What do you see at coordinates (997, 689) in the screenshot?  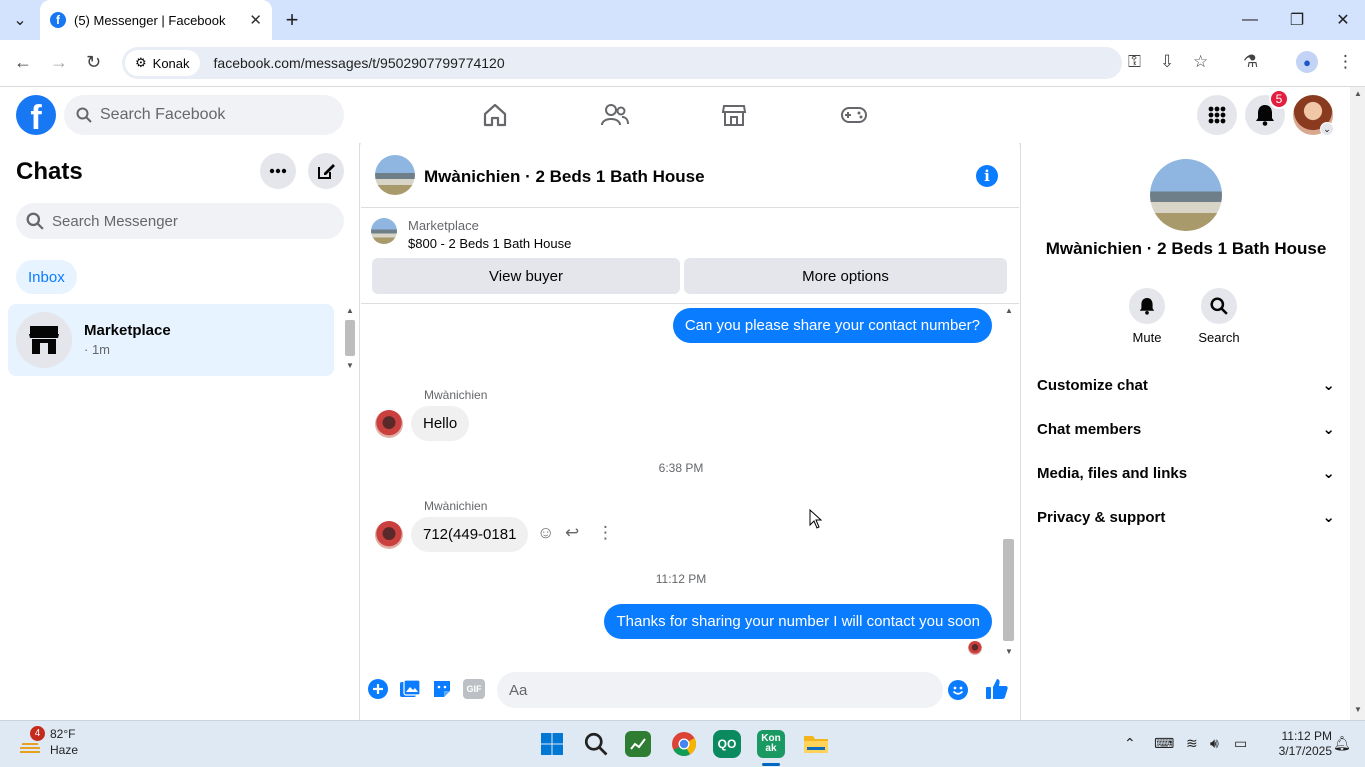 I see `like-thumbs-up-icon` at bounding box center [997, 689].